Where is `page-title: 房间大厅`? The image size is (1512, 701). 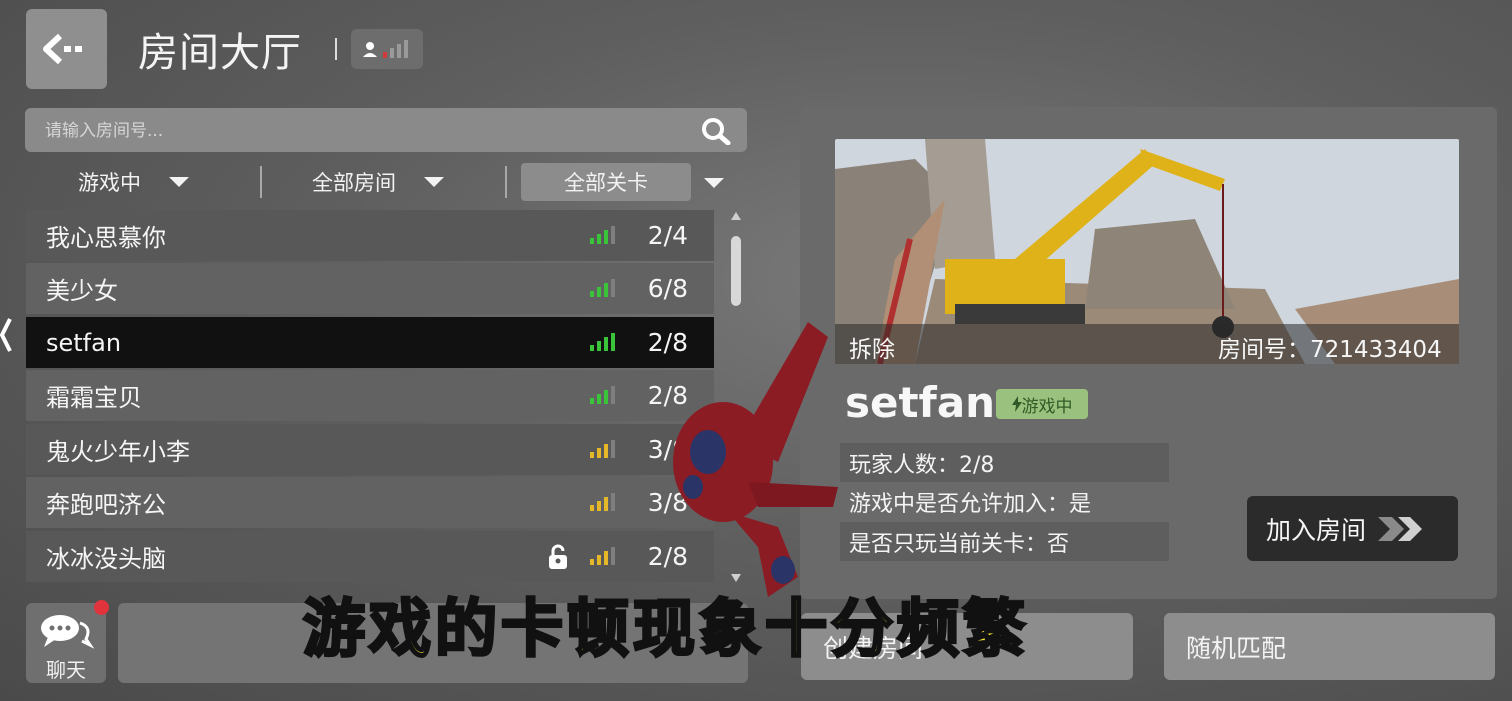
page-title: 房间大厅 is located at coordinates (220, 53).